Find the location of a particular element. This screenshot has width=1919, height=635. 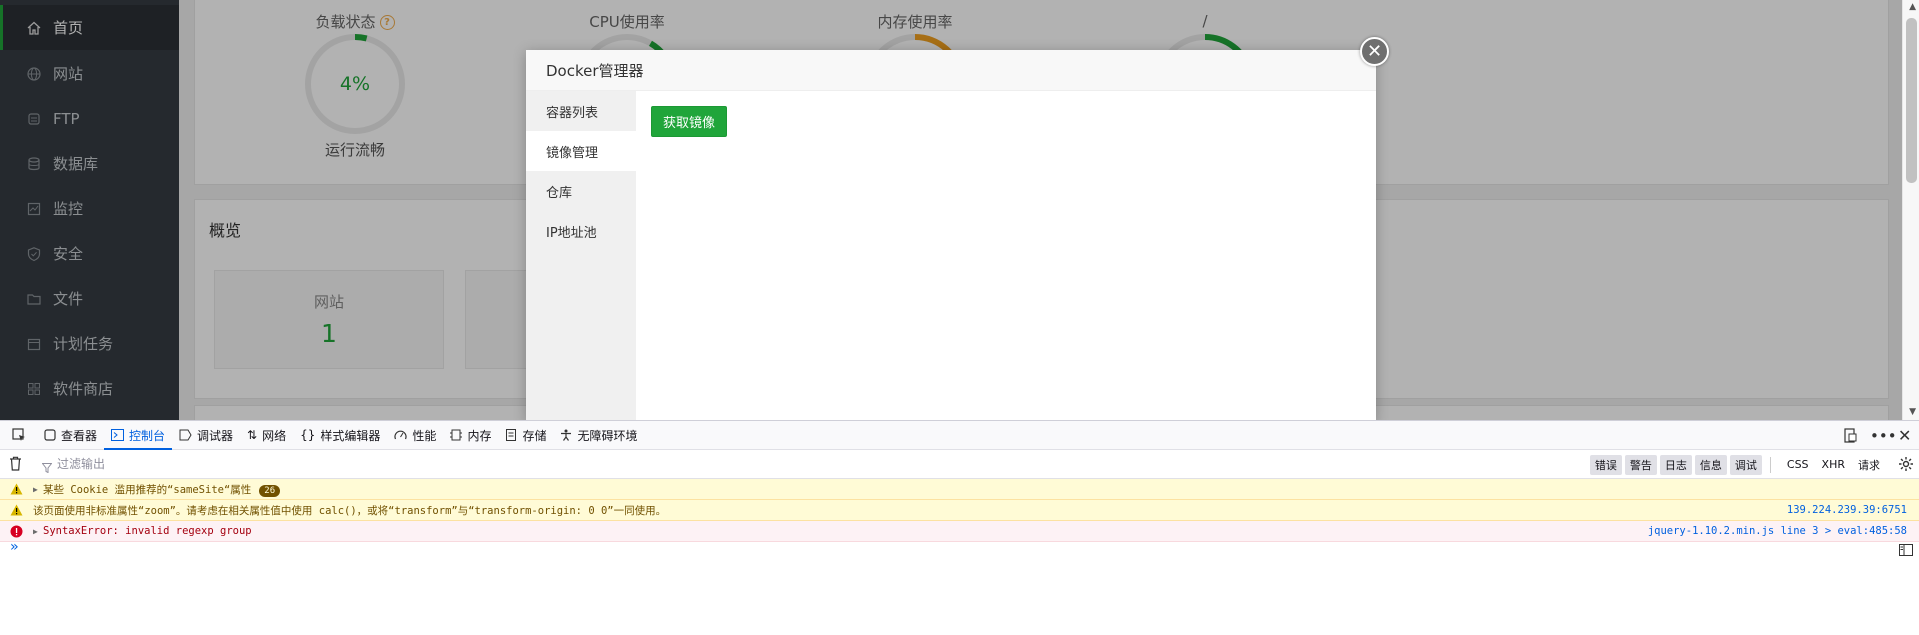

tab-container-list: 容器列表 is located at coordinates (581, 111).